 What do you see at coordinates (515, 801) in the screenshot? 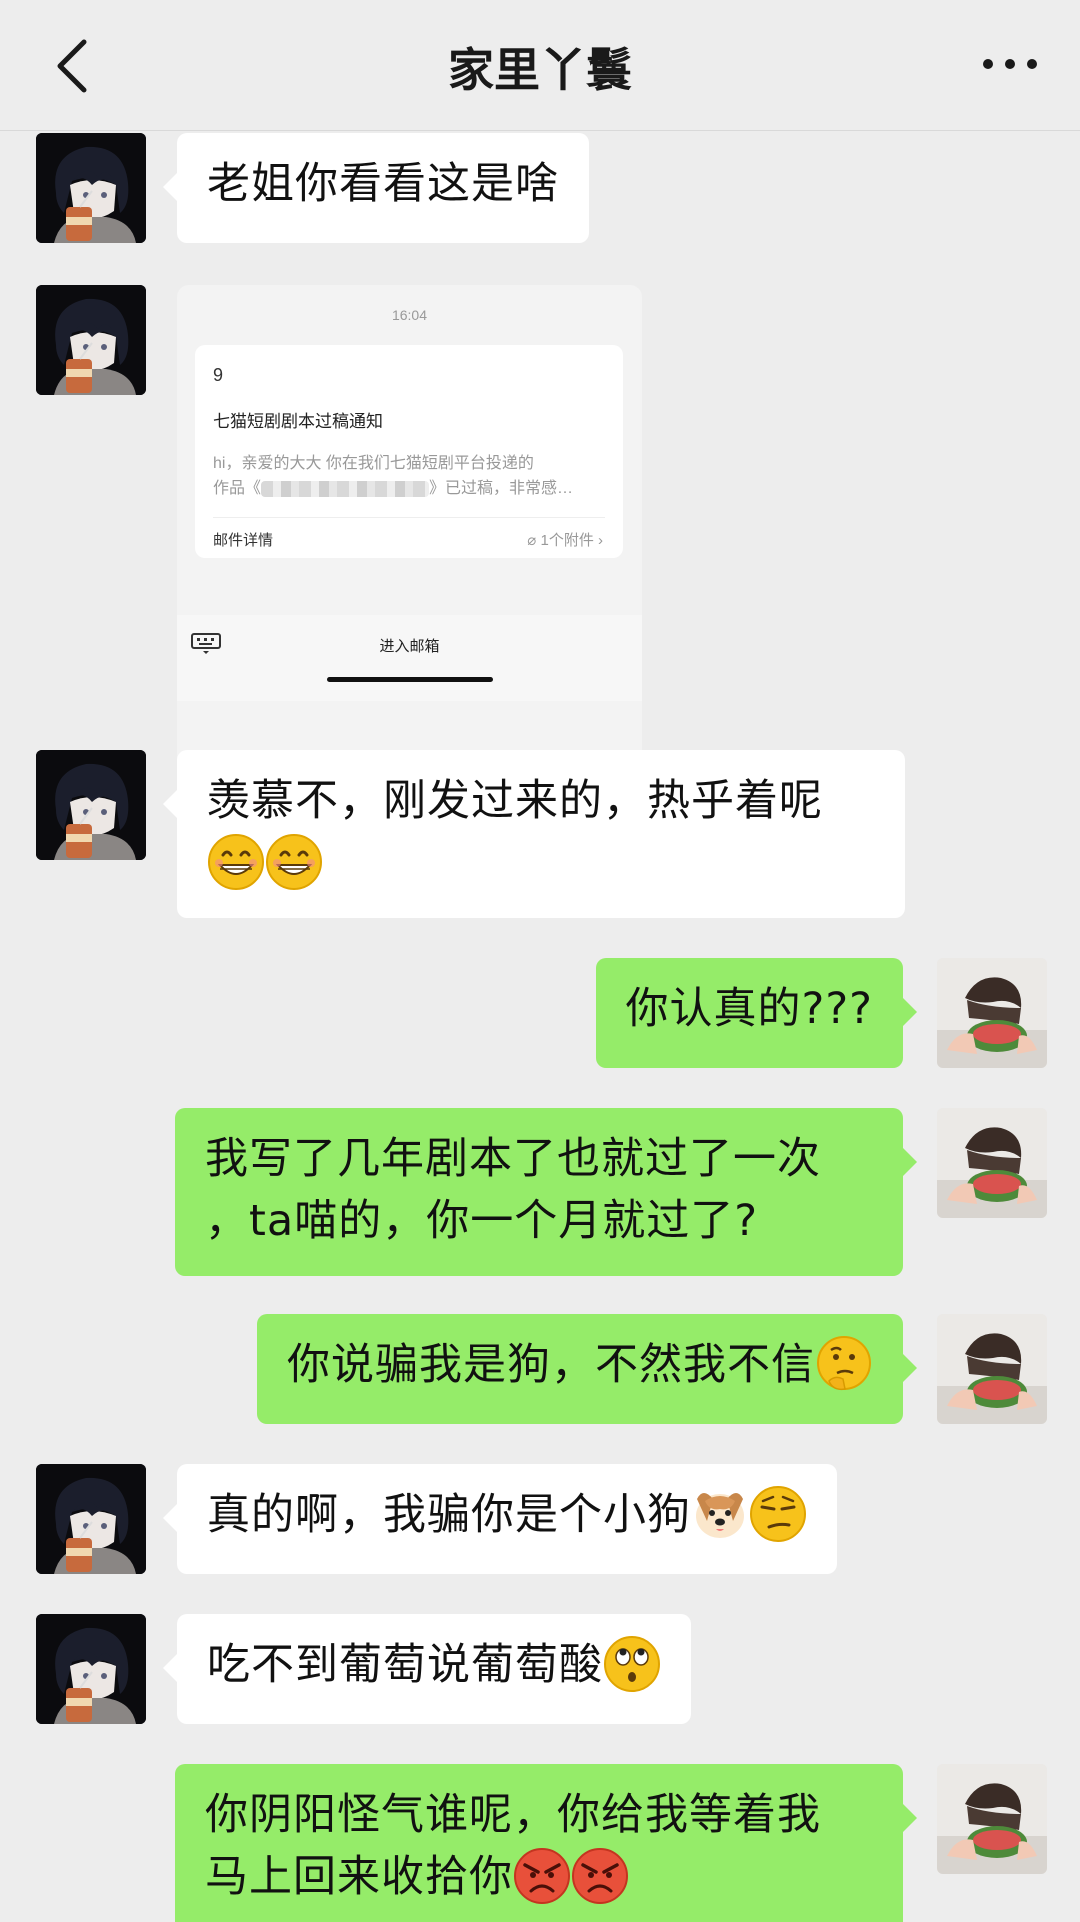
I see `message-text: 羡慕不，刚发过来的，热乎着呢` at bounding box center [515, 801].